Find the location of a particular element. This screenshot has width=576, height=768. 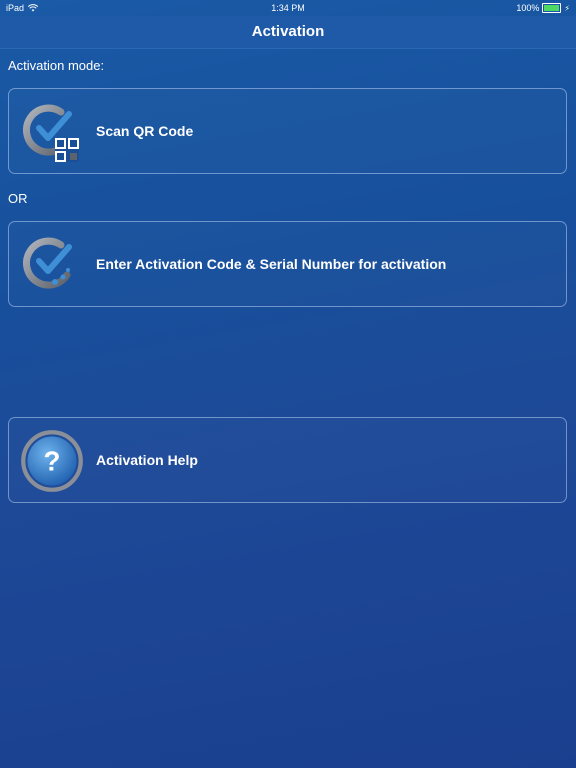

help-icon: ? is located at coordinates (52, 461).